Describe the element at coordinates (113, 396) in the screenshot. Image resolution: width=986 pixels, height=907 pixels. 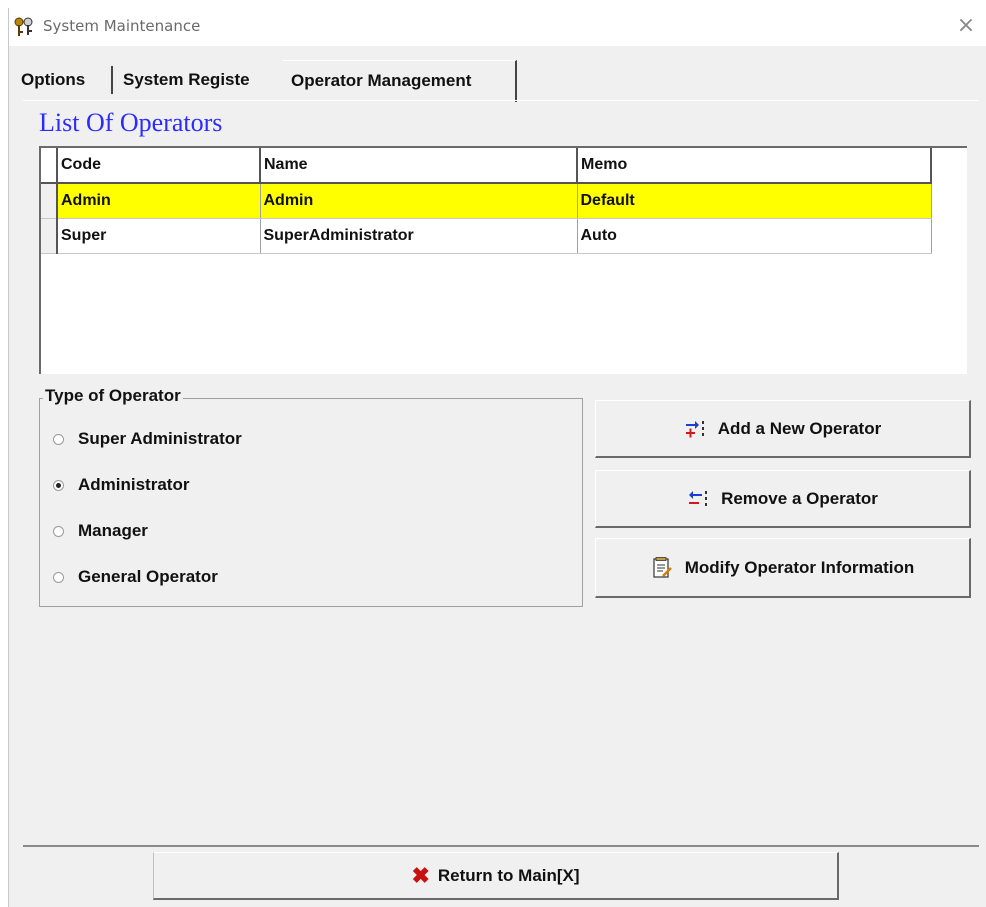
I see `operator-type-title: Type of Operator` at that location.